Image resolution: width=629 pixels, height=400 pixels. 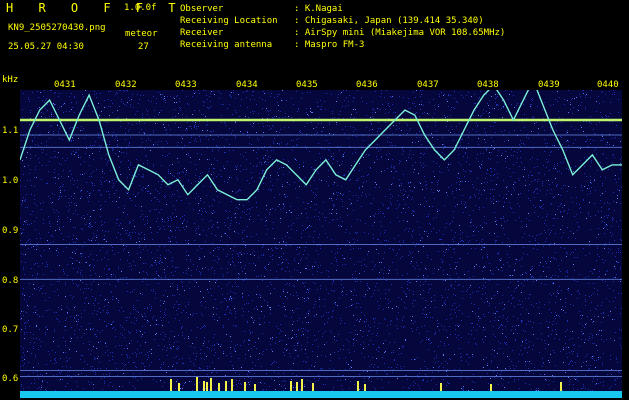 I want to click on y-tick-label: 0.7, so click(x=10, y=330).